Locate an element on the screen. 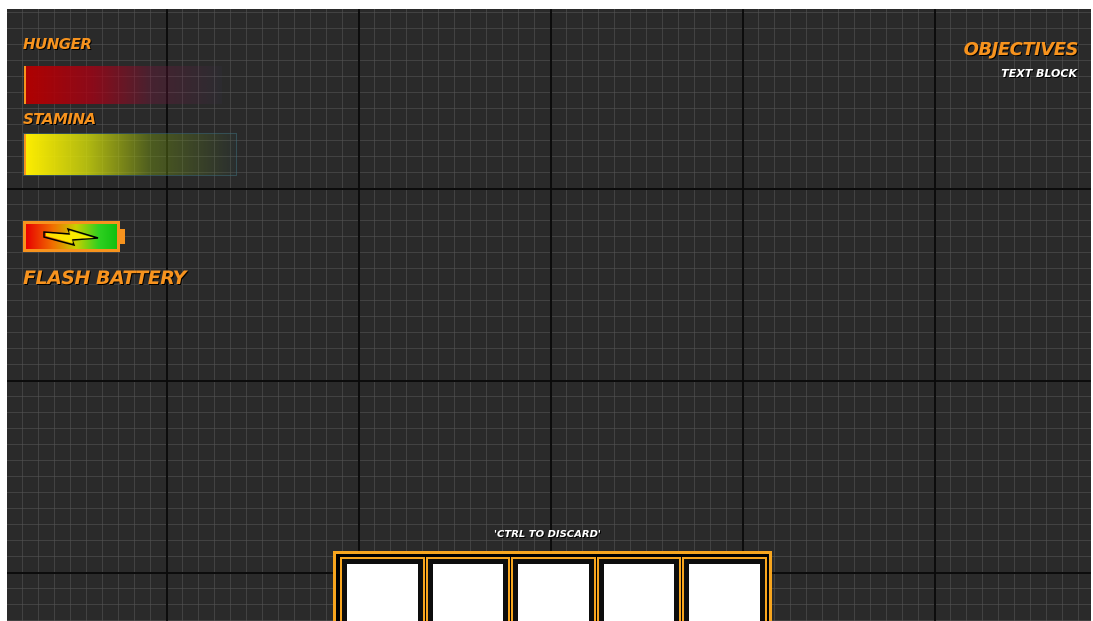 This screenshot has width=1093, height=621. hunger-bar-fill is located at coordinates (123, 85).